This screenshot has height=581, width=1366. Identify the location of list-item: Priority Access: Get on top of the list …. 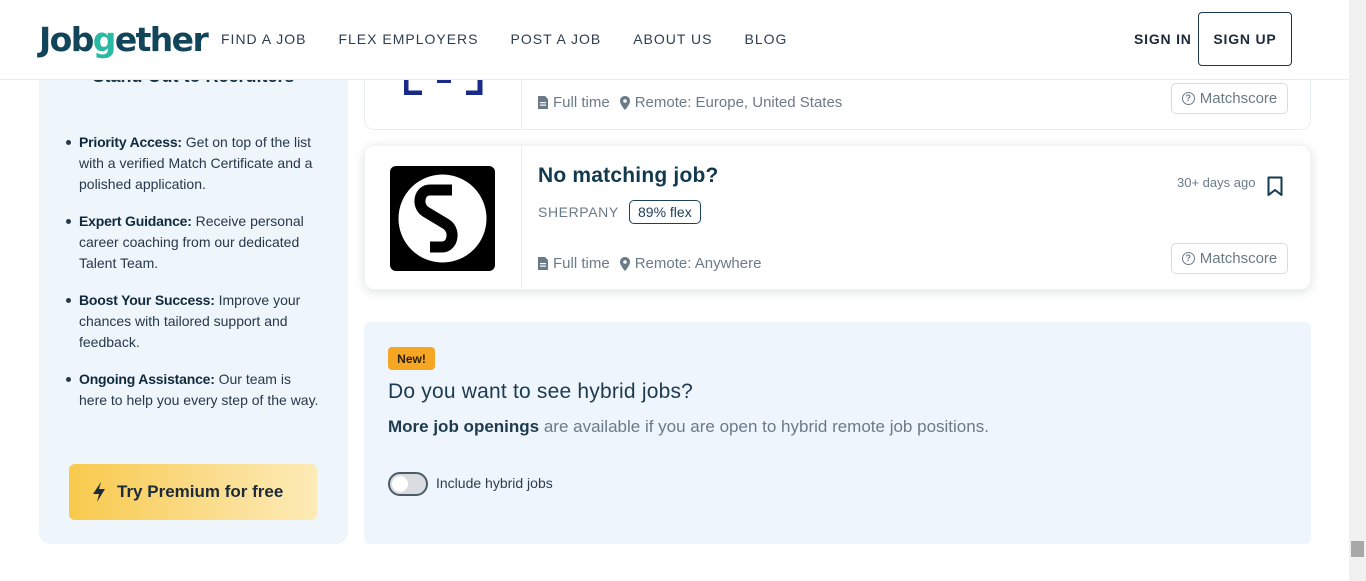
(192, 163).